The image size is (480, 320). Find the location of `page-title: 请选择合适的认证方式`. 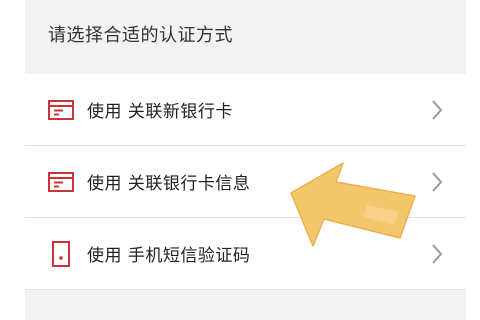

page-title: 请选择合适的认证方式 is located at coordinates (140, 35).